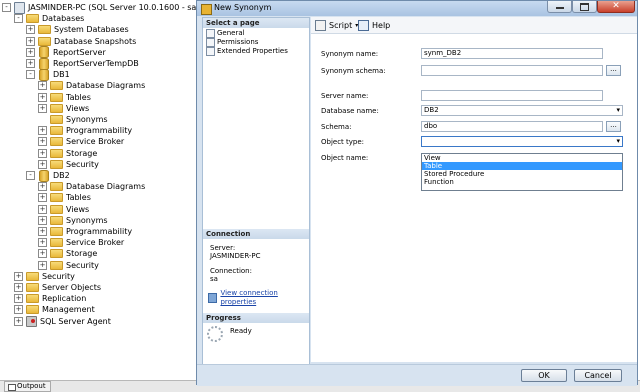 The height and width of the screenshot is (392, 640). I want to click on tree-node: - DB2, so click(48, 175).